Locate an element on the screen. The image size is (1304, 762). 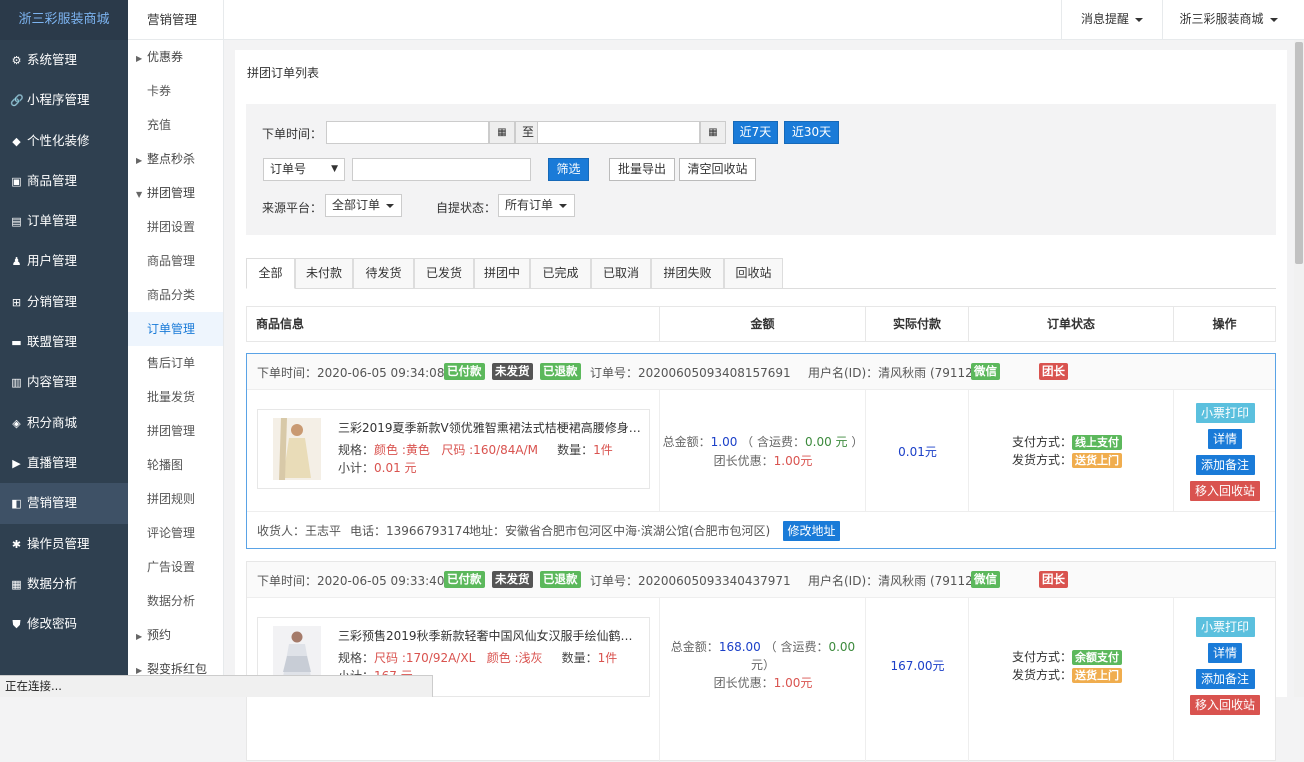
sub-sidebar-item: 卡券 is located at coordinates (175, 91).